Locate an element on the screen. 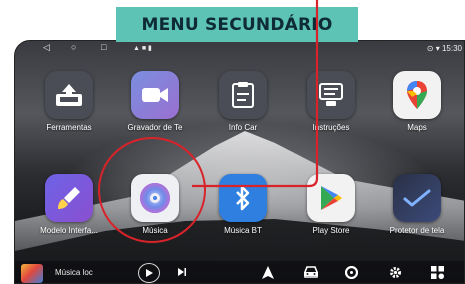 This screenshot has width=465, height=284. app-musica: Música is located at coordinates (155, 204).